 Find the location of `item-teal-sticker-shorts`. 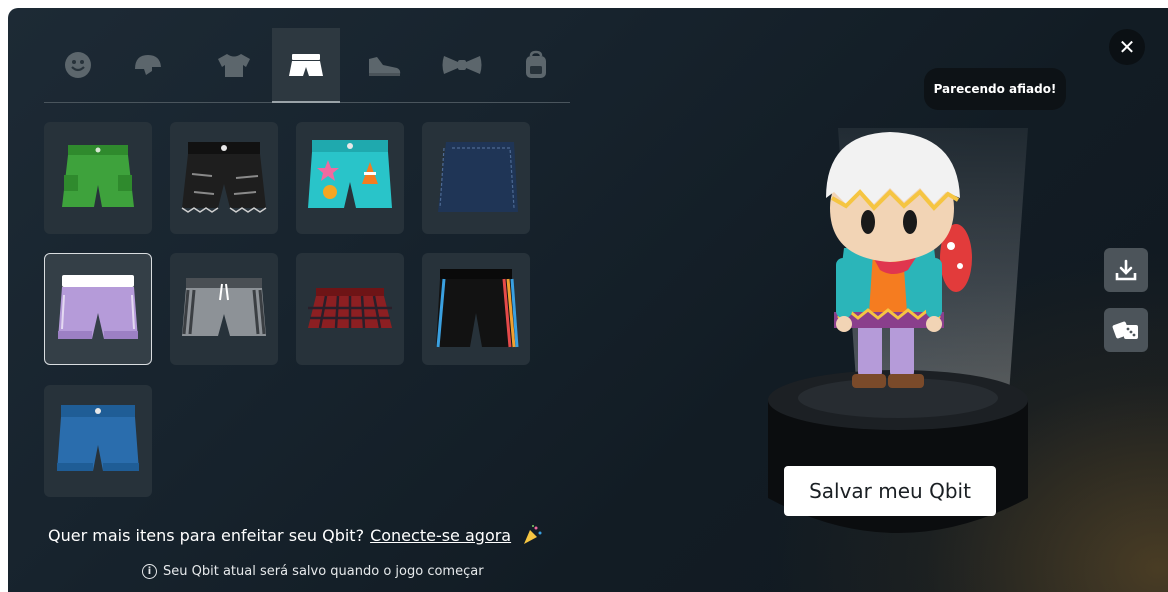

item-teal-sticker-shorts is located at coordinates (350, 178).